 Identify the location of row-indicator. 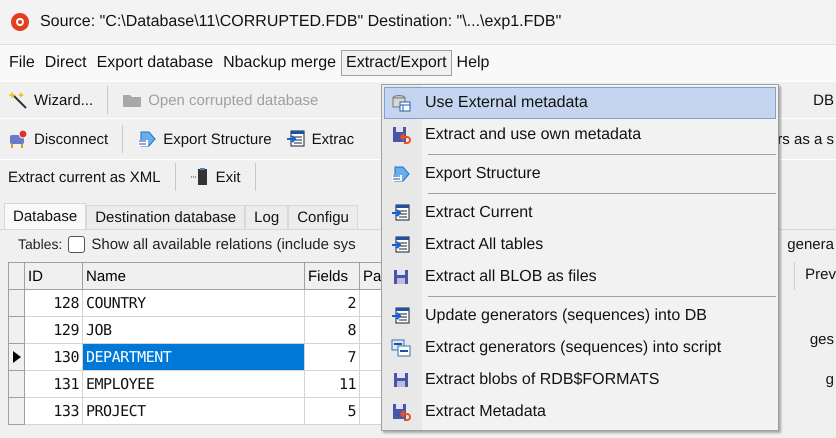
(16, 357).